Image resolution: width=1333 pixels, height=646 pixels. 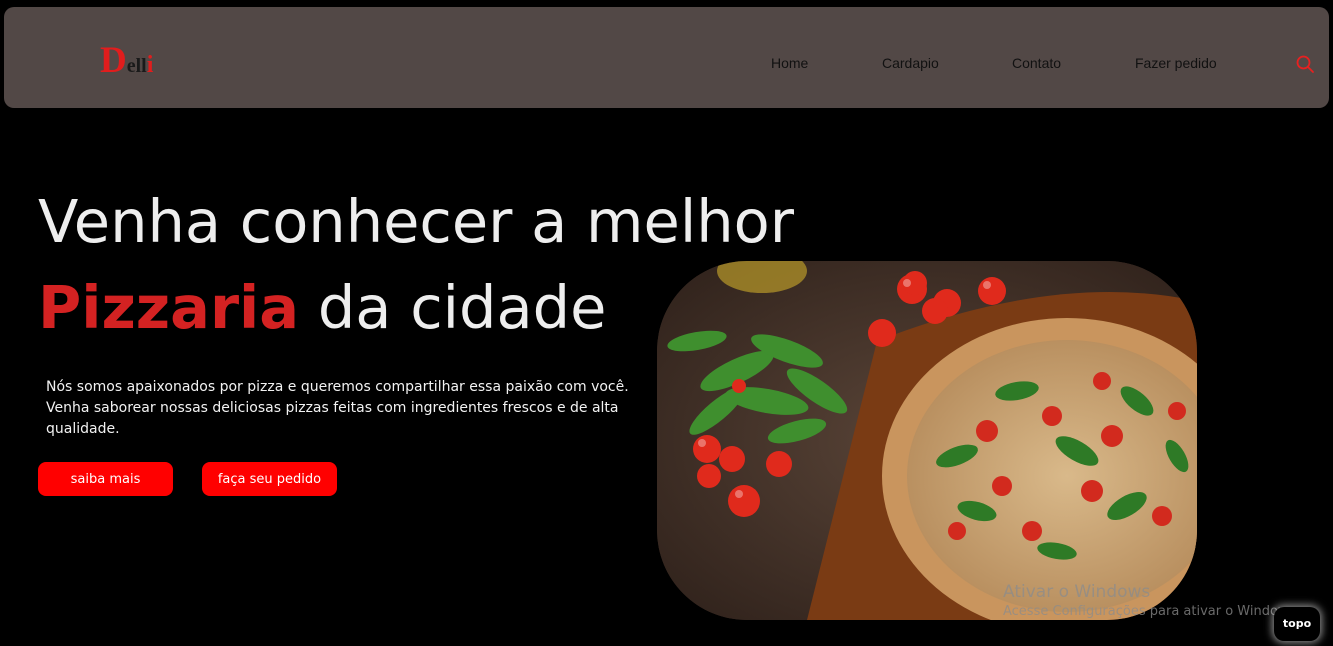 I want to click on faca-pedido-button: faça seu pedido, so click(x=269, y=479).